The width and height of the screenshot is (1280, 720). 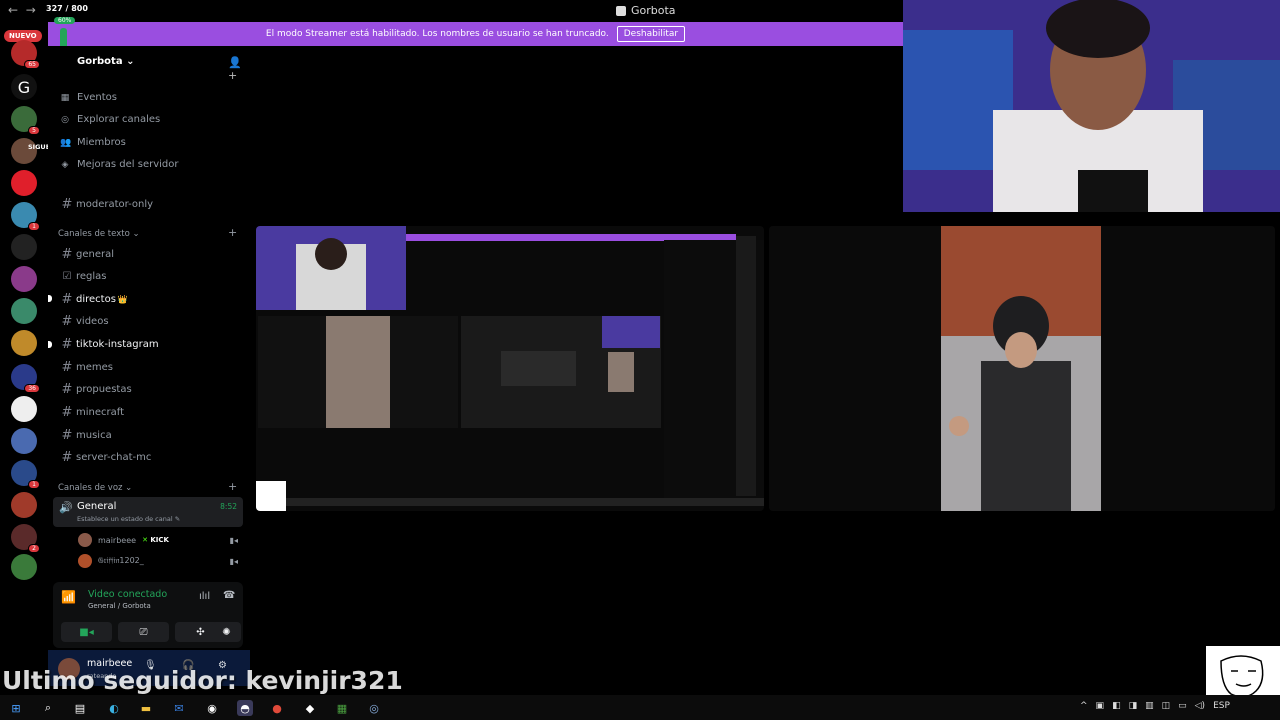 What do you see at coordinates (114, 708) in the screenshot?
I see `edge-icon: ◐` at bounding box center [114, 708].